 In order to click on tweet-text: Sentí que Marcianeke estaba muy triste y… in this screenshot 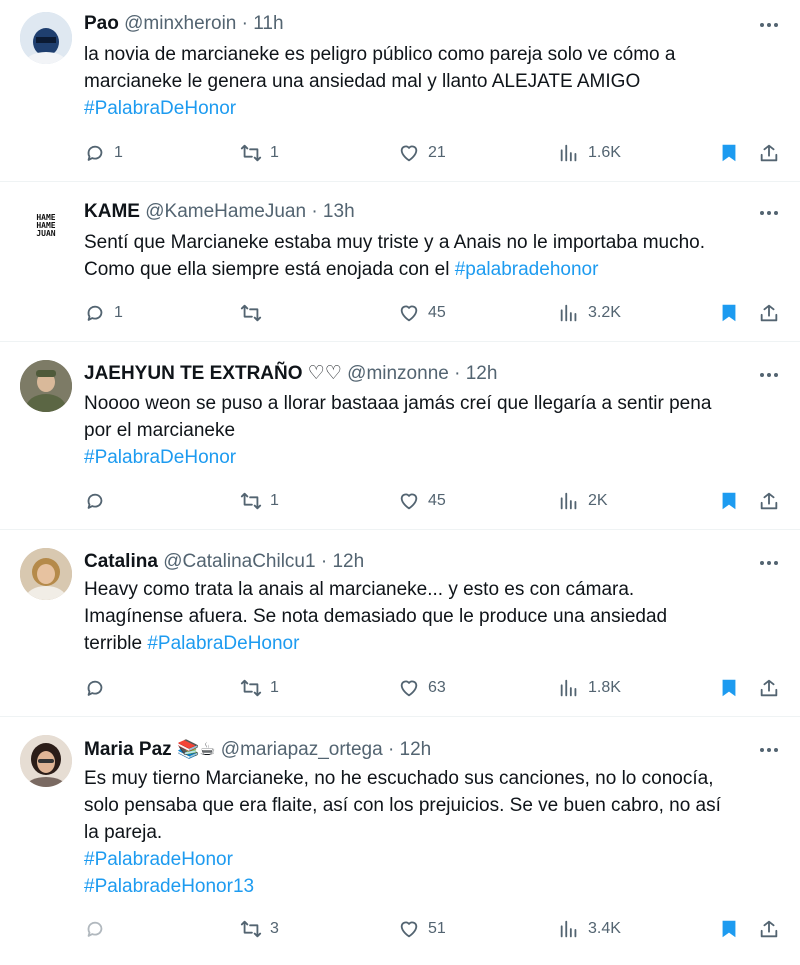, I will do `click(434, 256)`.